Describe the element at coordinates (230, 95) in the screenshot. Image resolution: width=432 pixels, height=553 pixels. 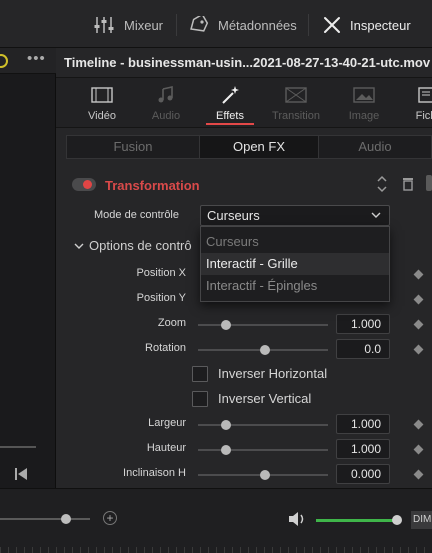
I see `magic-wand-icon` at that location.